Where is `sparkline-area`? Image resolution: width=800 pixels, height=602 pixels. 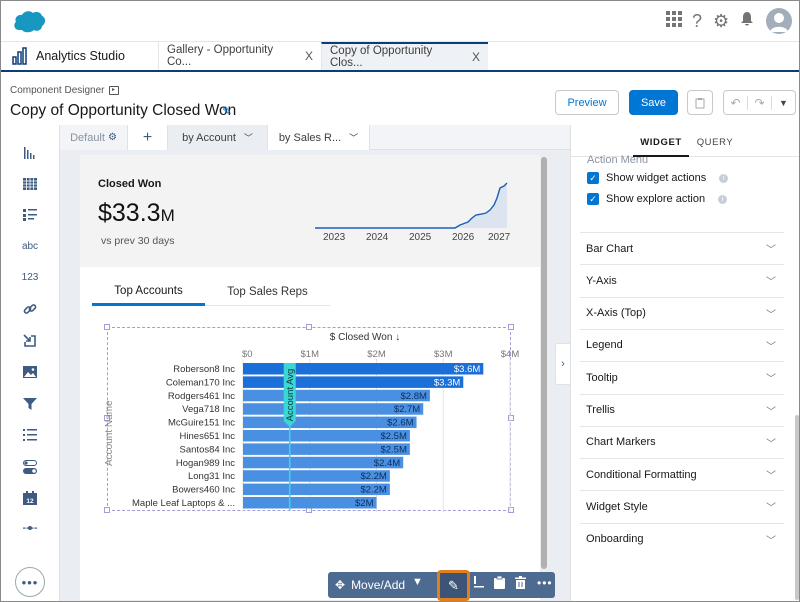 sparkline-area is located at coordinates (411, 205).